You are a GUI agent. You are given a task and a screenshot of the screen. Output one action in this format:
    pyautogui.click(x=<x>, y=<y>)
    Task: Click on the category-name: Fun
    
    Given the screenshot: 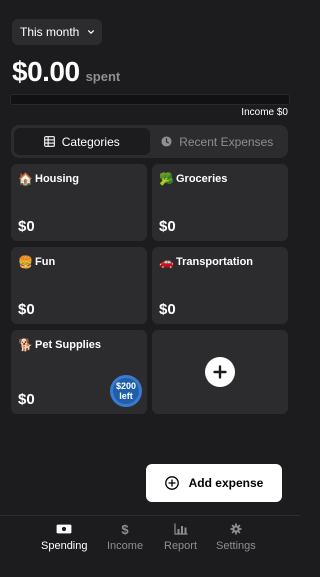 What is the action you would take?
    pyautogui.click(x=45, y=262)
    